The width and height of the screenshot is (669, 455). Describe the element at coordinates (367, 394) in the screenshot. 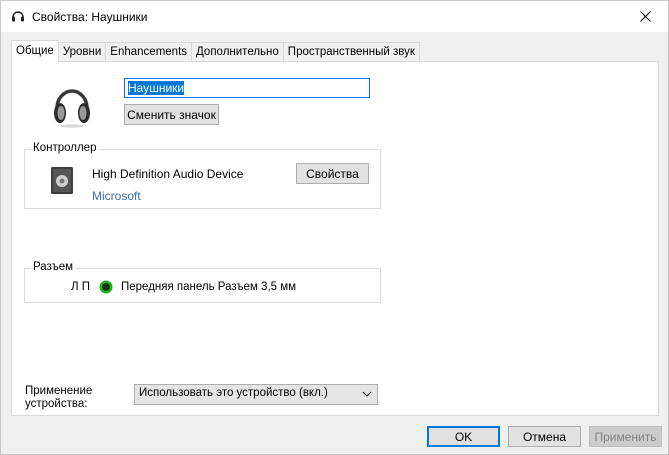

I see `chevron-down-icon` at that location.